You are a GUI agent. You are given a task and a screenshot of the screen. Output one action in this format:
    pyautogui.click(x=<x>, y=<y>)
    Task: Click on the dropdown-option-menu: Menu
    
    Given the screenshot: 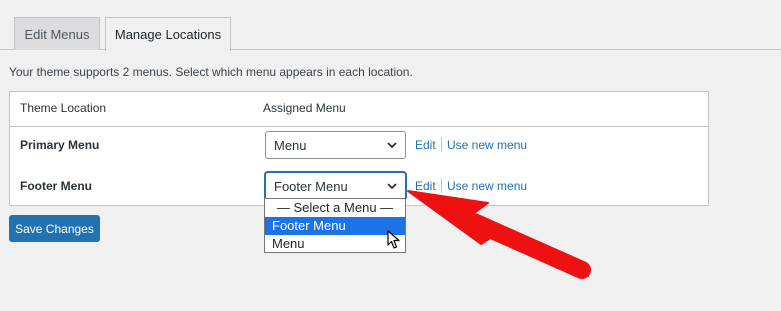 What is the action you would take?
    pyautogui.click(x=335, y=244)
    